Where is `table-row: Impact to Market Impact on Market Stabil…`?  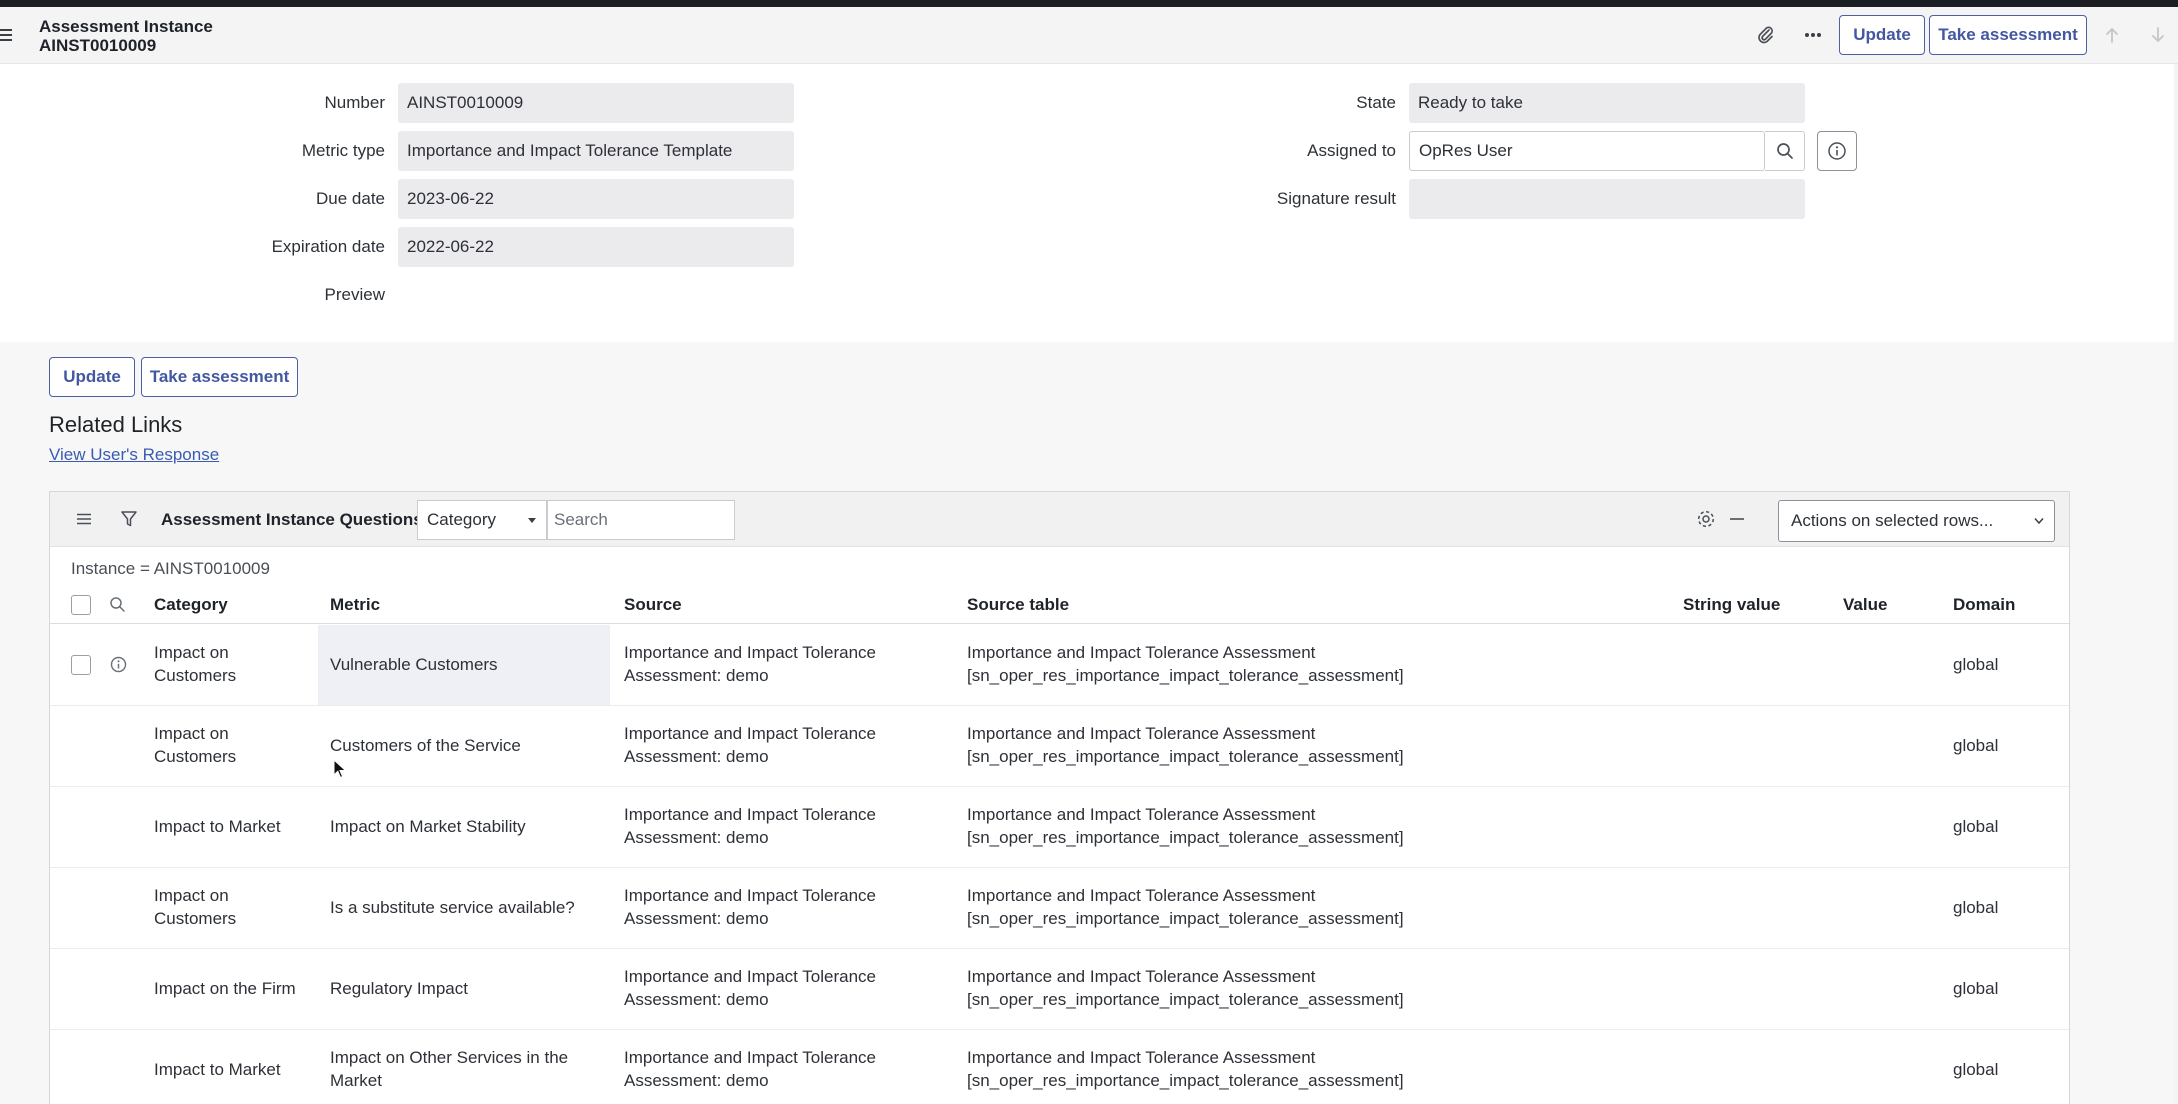
table-row: Impact to Market Impact on Market Stabil… is located at coordinates (1059, 827).